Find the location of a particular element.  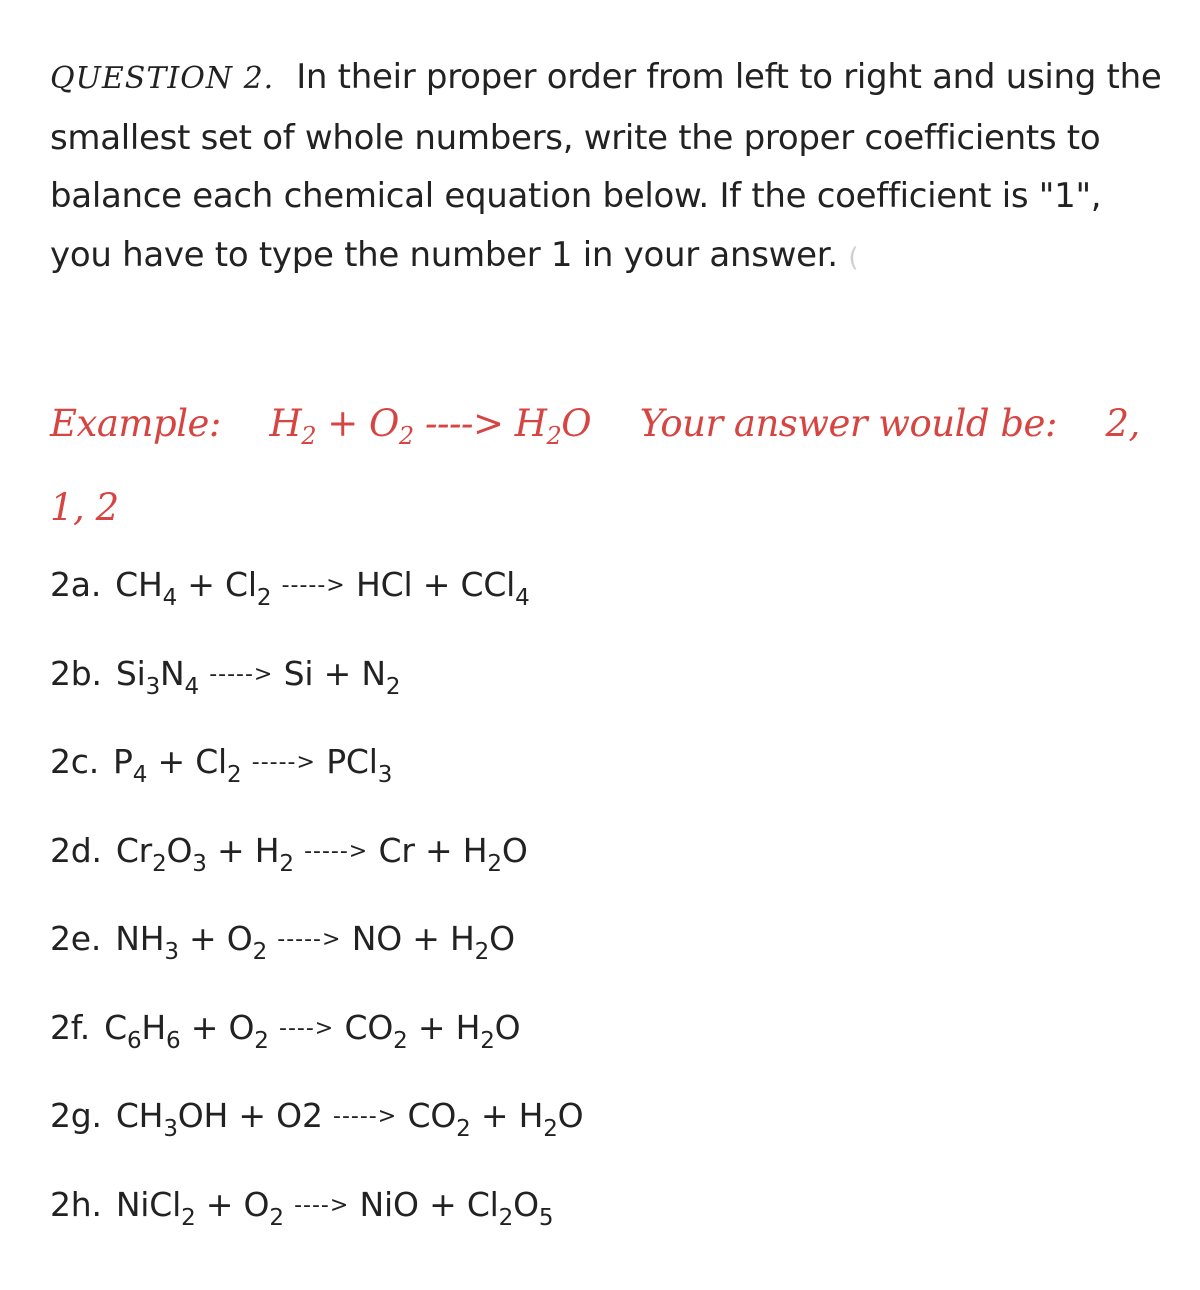

product-compound: Si is located at coordinates (298, 673).